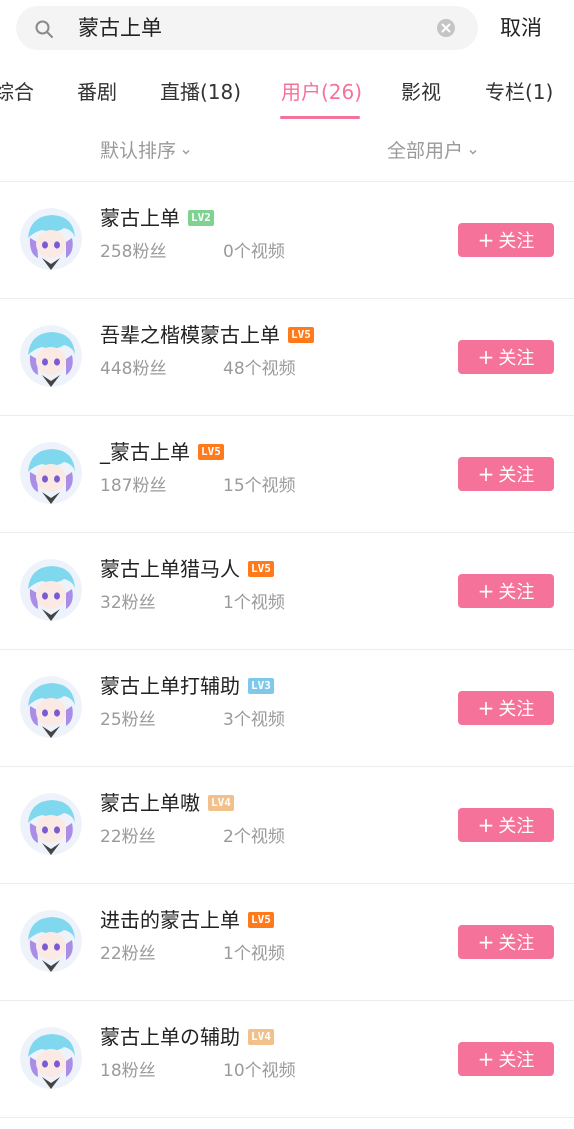 The width and height of the screenshot is (574, 1129). What do you see at coordinates (17, 92) in the screenshot?
I see `tab-overall: 综合` at bounding box center [17, 92].